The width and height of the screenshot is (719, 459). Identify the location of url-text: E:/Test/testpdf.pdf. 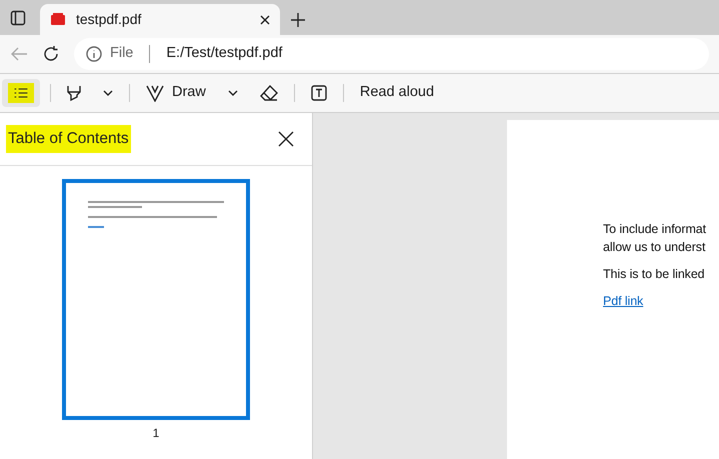
(224, 54).